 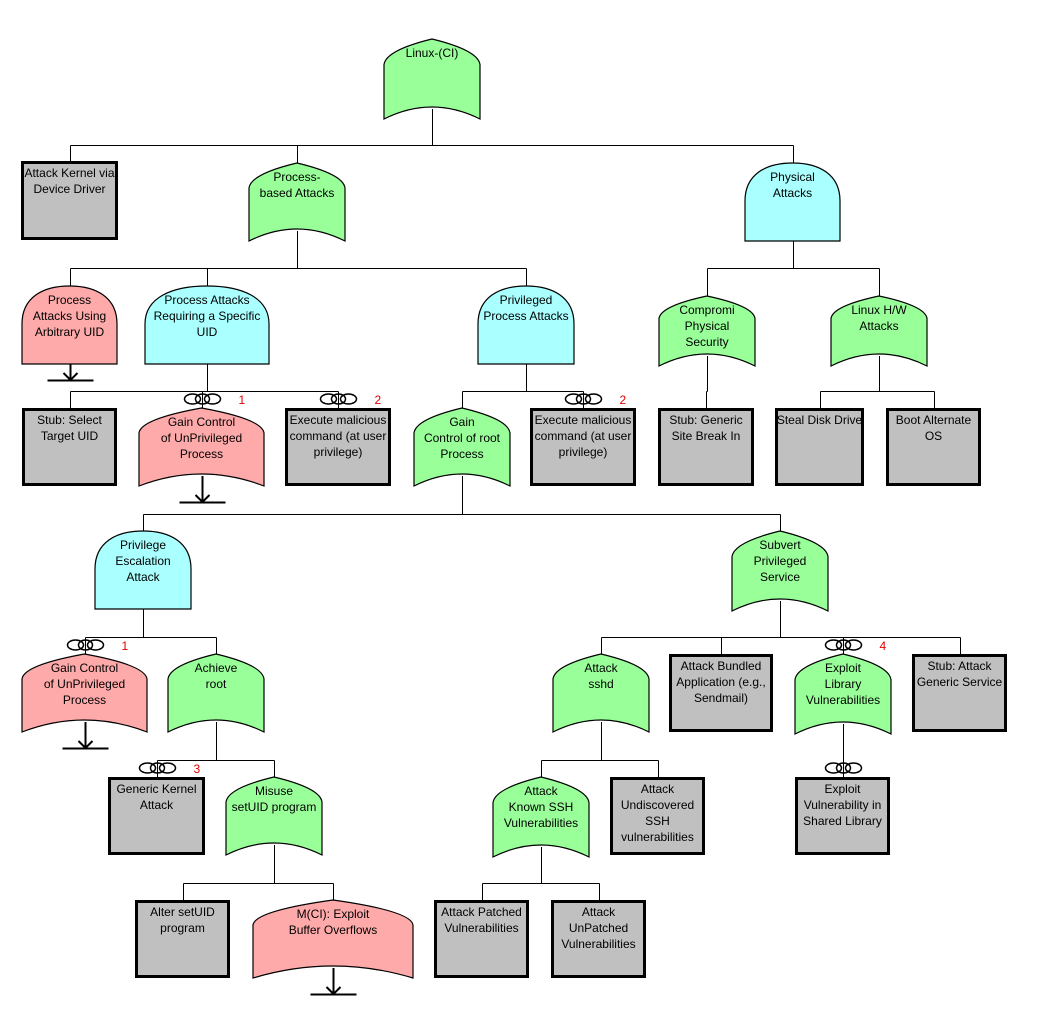 I want to click on node-label-line: Boot Alternate, so click(x=934, y=420).